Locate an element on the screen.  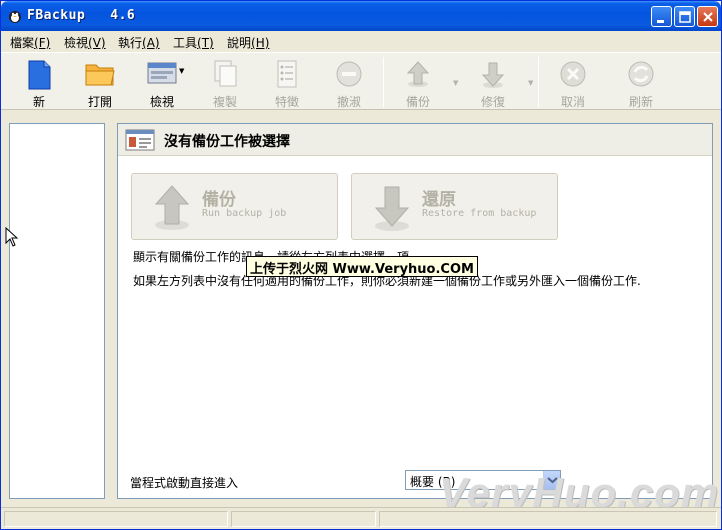
mouse-cursor-icon is located at coordinates (12, 237).